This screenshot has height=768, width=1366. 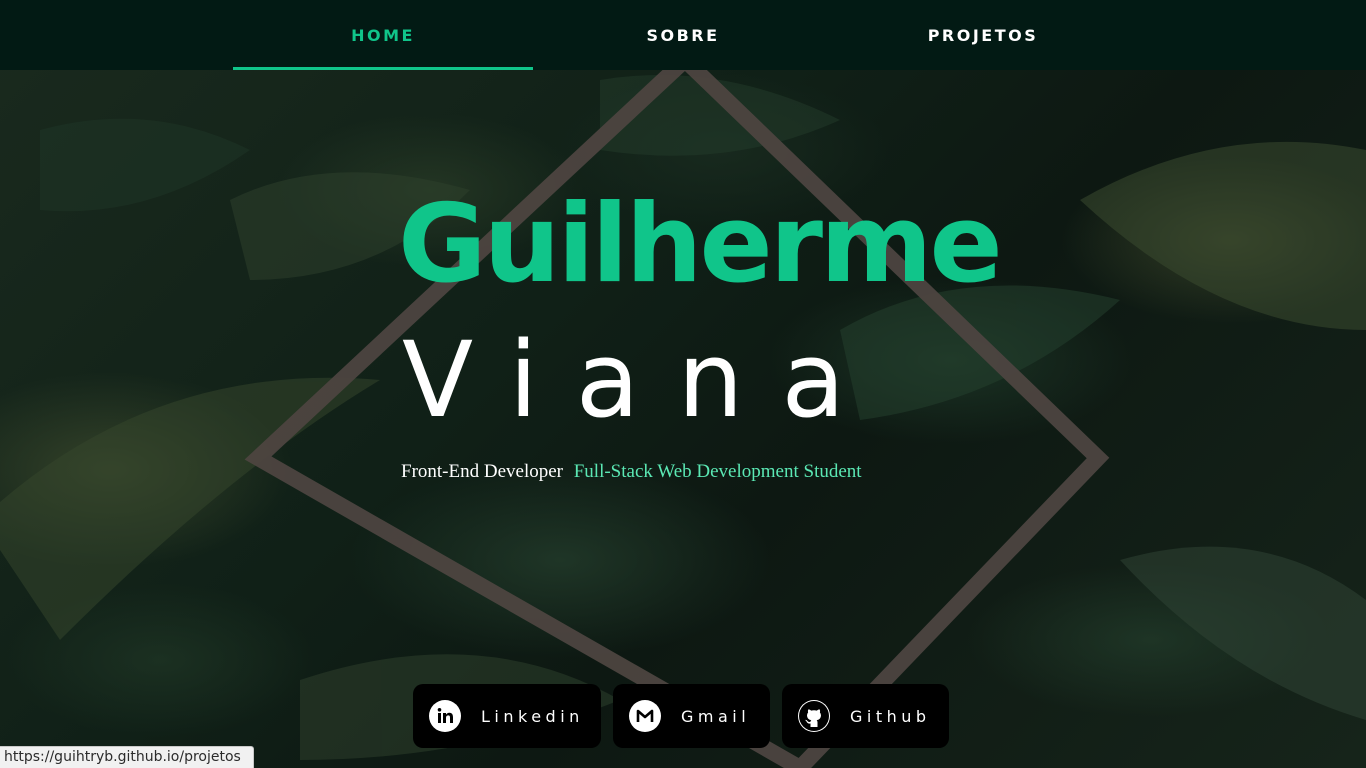 I want to click on linkedin-icon, so click(x=445, y=716).